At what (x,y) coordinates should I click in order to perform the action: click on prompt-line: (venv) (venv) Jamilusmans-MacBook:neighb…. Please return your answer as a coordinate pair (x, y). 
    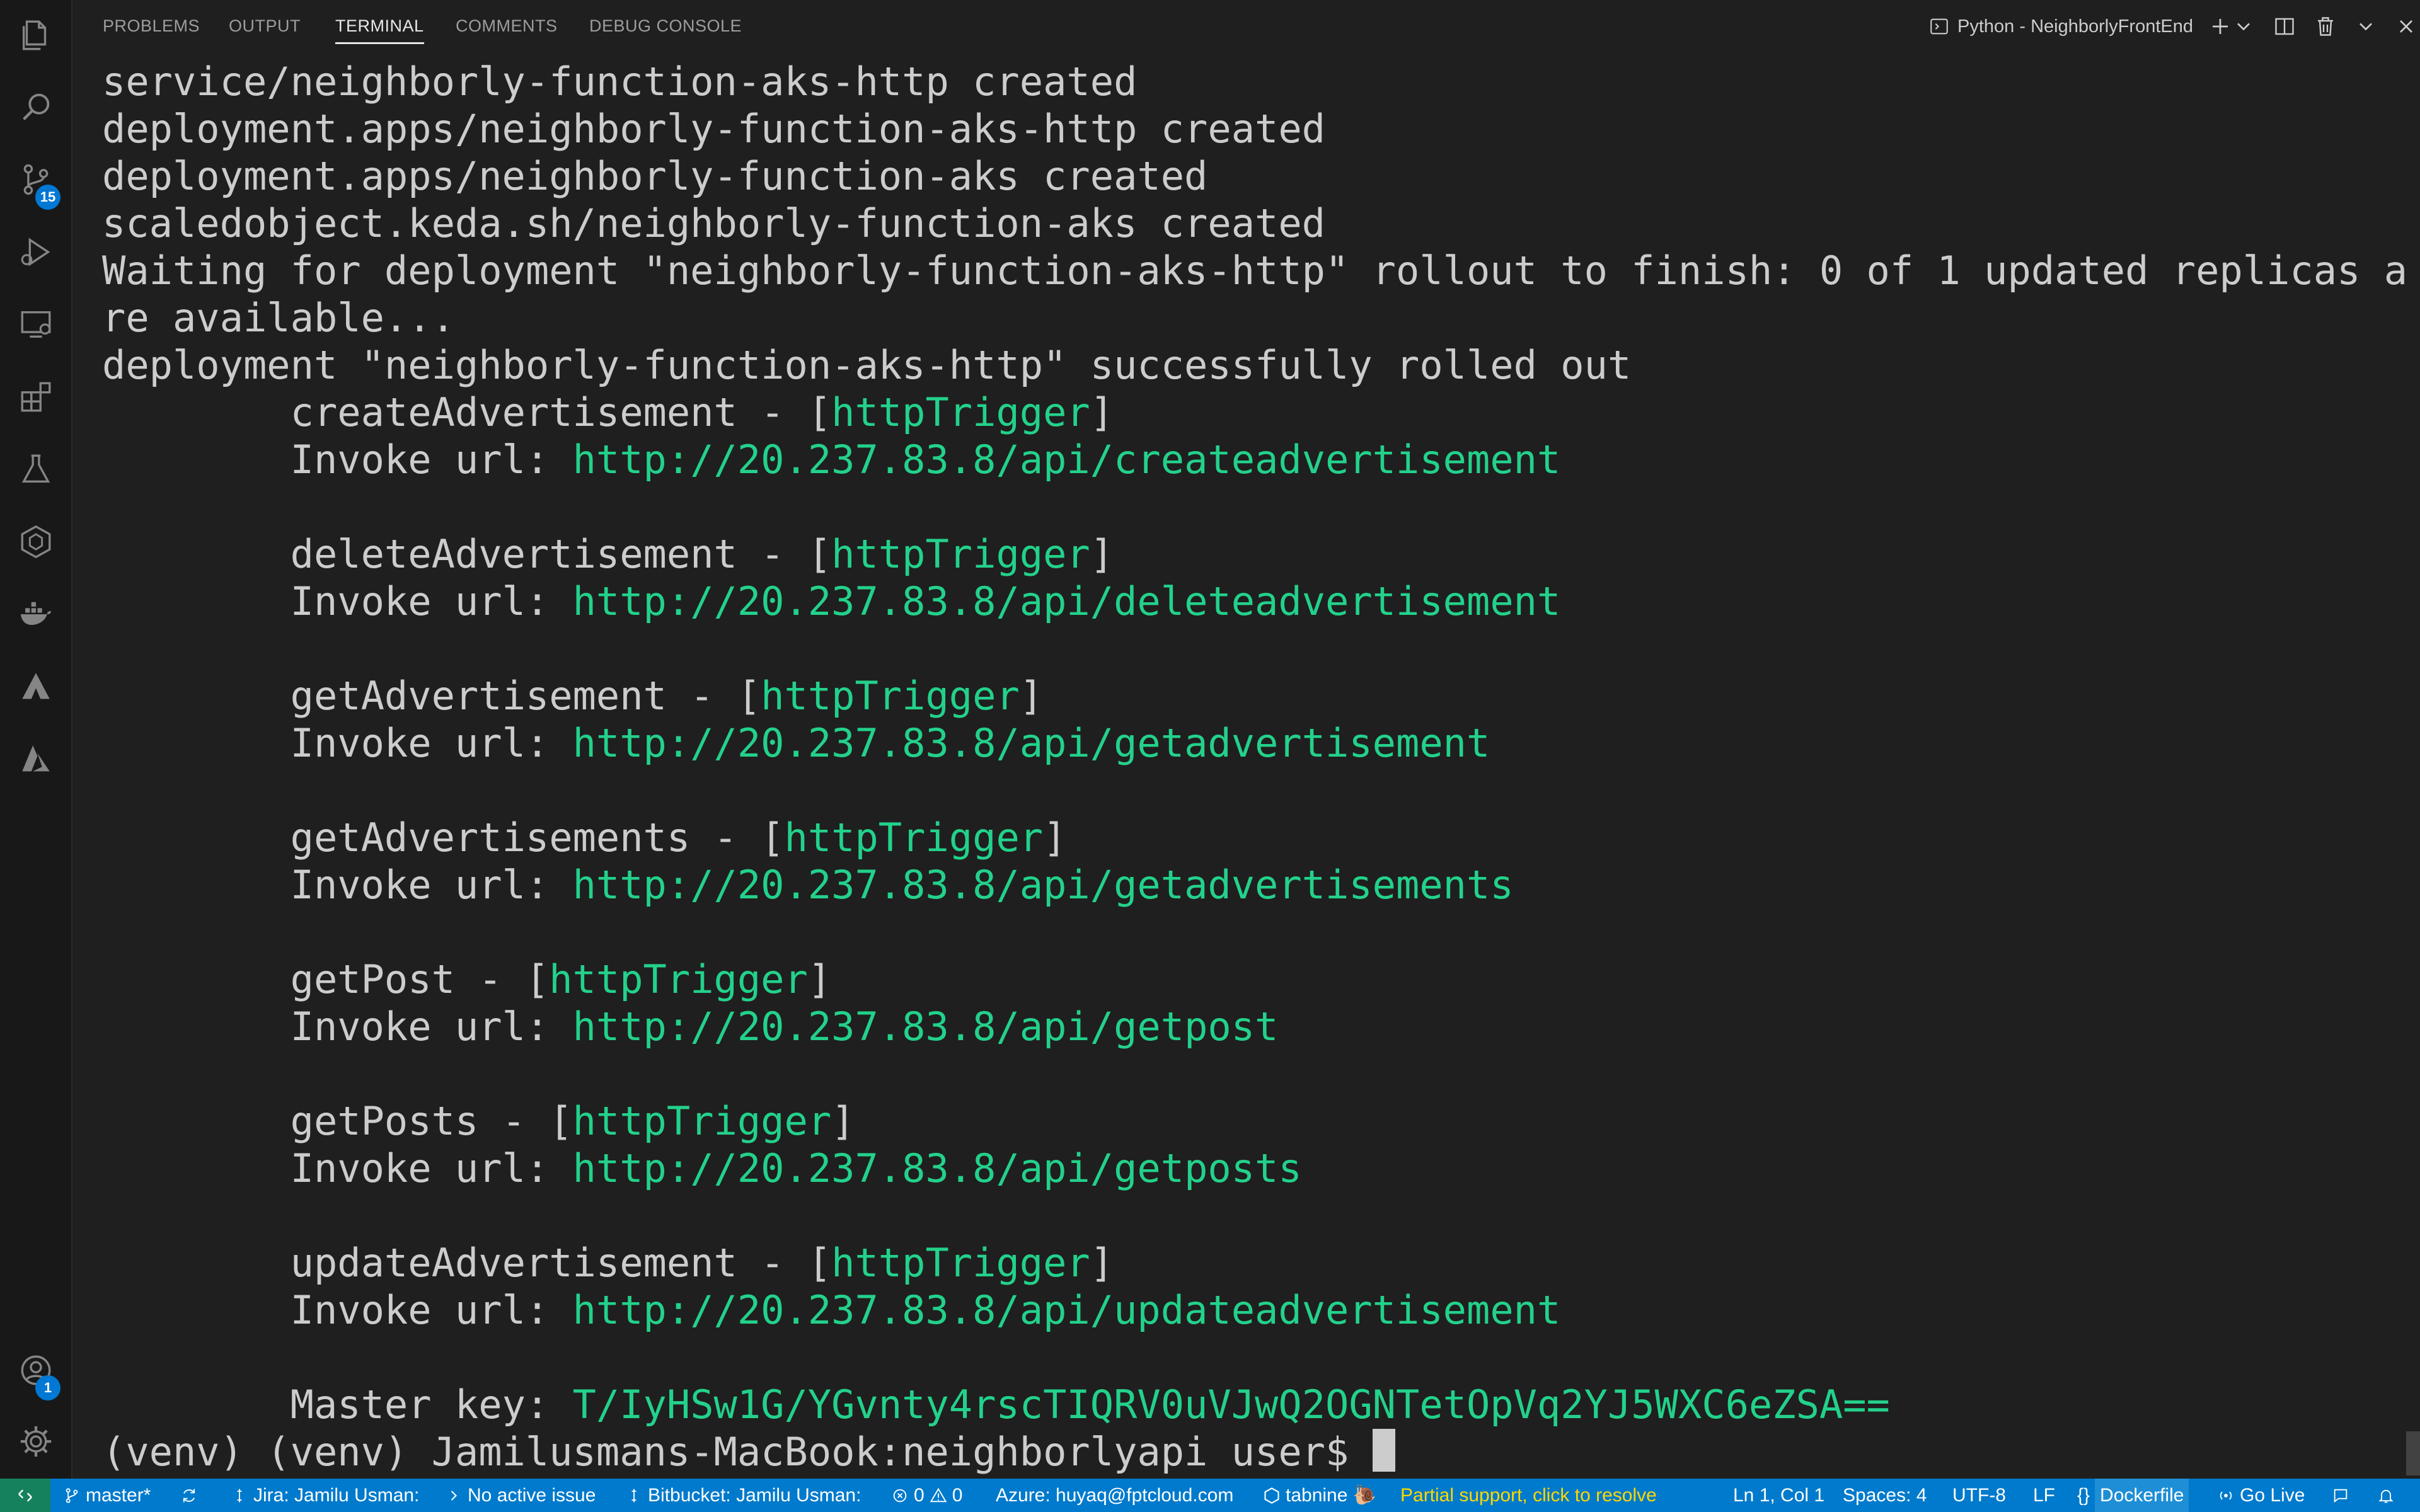
    Looking at the image, I should click on (748, 1451).